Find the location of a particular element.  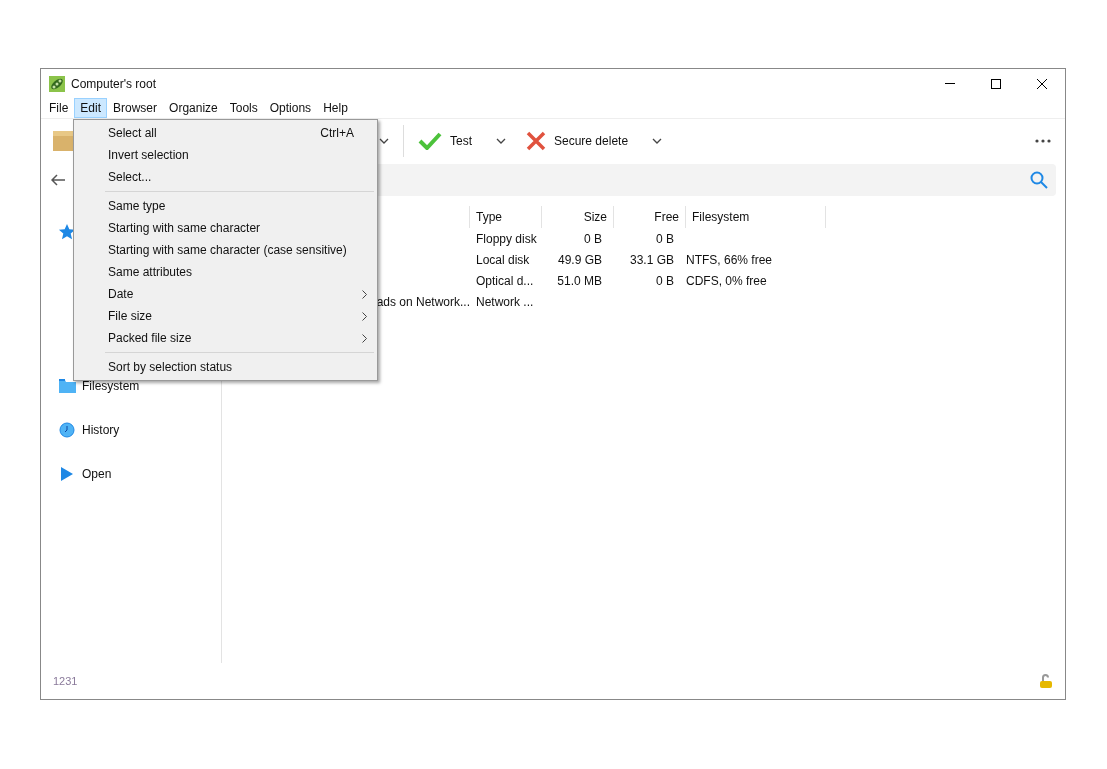

table-cell-text: CDFS, 0% free is located at coordinates (726, 281).